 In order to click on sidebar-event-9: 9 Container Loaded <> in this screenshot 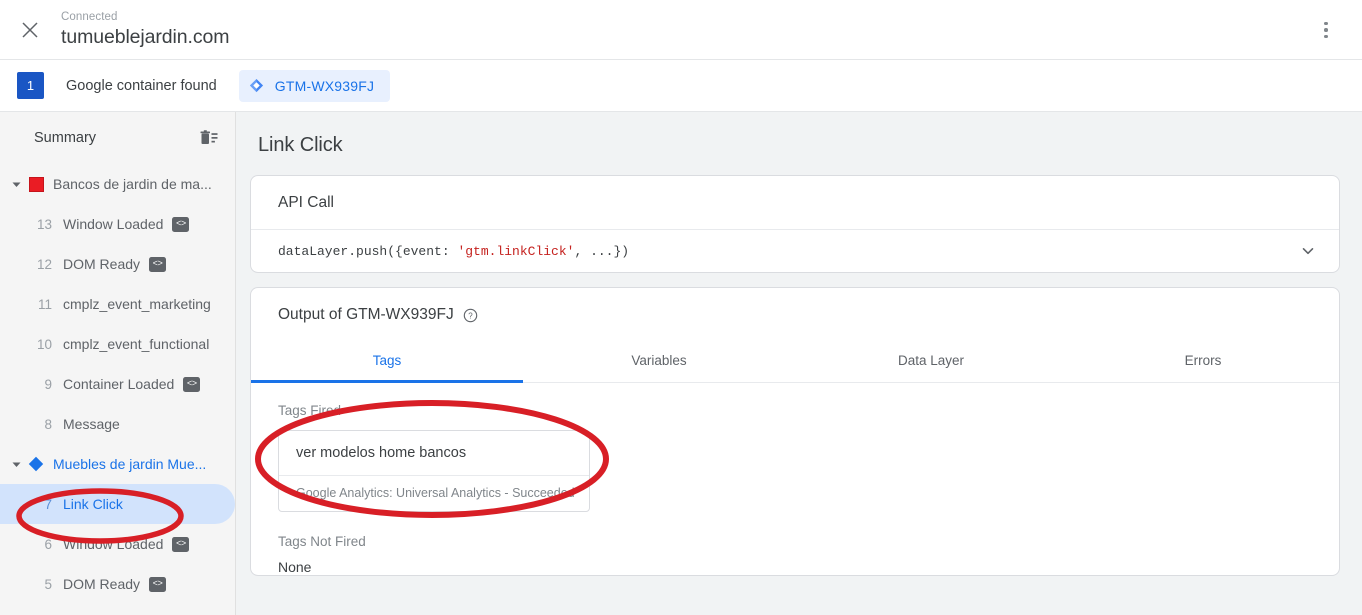, I will do `click(117, 384)`.